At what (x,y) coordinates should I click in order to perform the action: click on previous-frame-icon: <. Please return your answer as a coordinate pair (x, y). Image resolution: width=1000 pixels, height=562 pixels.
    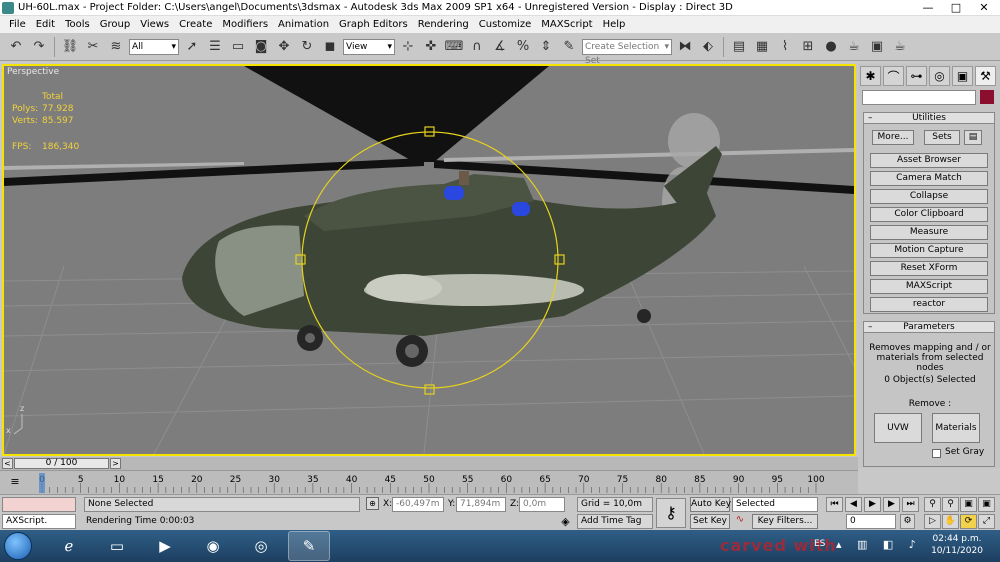
    Looking at the image, I should click on (7, 463).